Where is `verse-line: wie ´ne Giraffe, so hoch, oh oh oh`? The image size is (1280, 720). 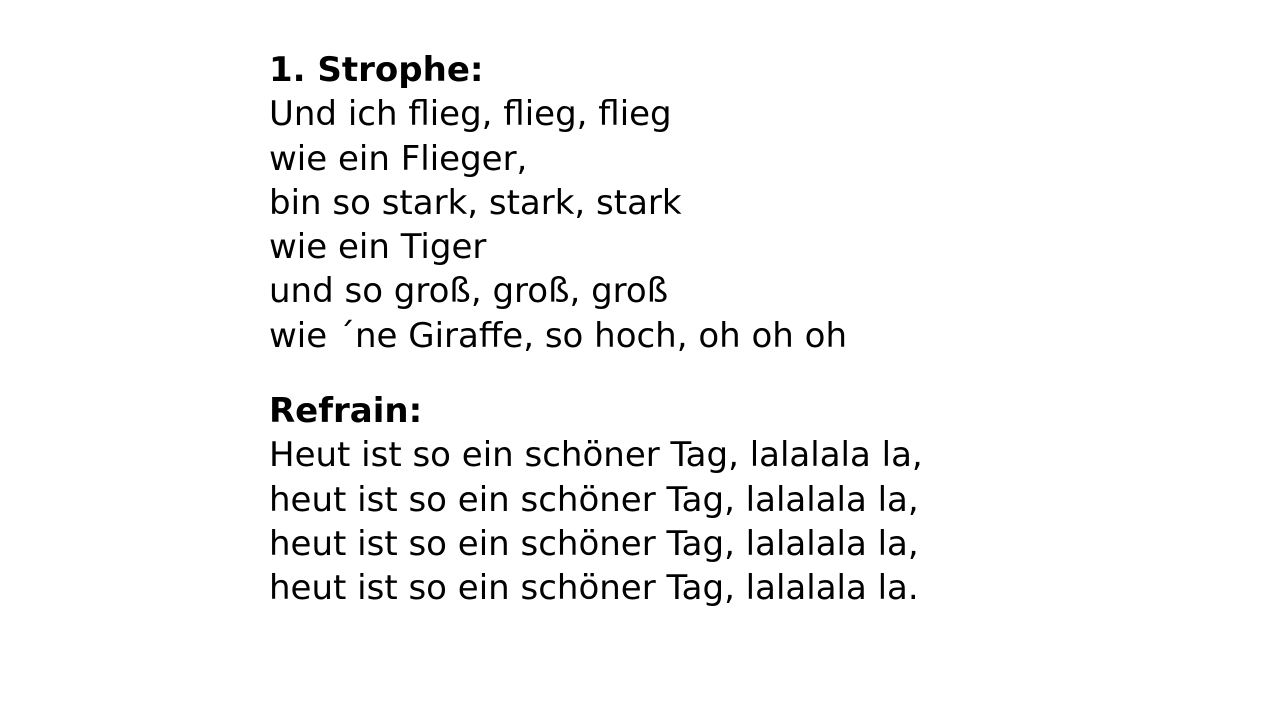 verse-line: wie ´ne Giraffe, so hoch, oh oh oh is located at coordinates (558, 335).